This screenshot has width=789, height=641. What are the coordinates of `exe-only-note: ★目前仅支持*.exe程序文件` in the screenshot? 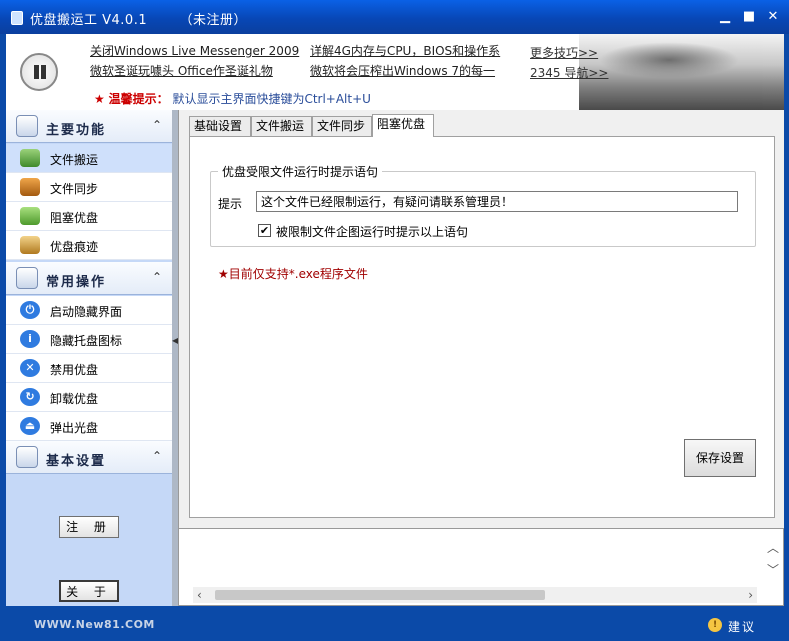 It's located at (293, 274).